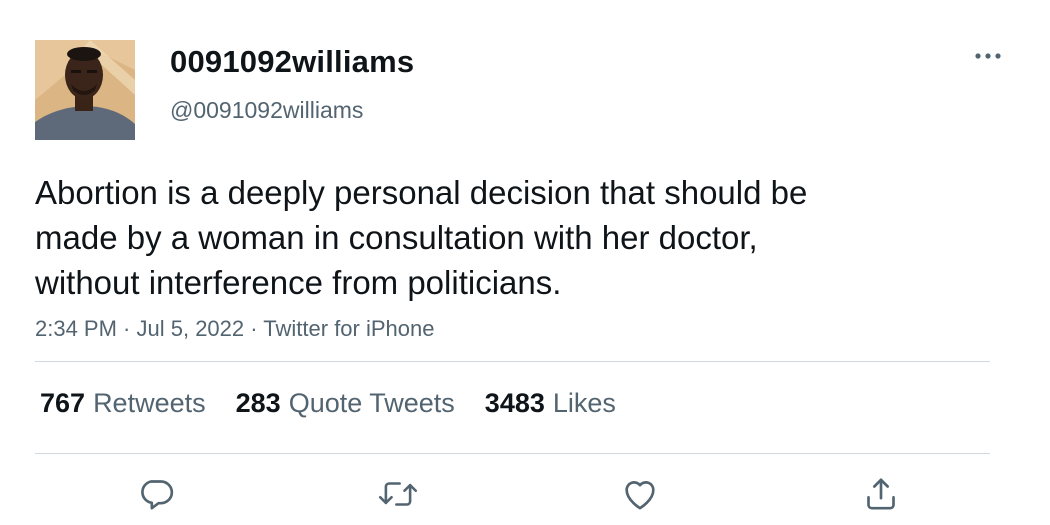 This screenshot has height=525, width=1050. Describe the element at coordinates (258, 403) in the screenshot. I see `quote-tweets-count: 283` at that location.